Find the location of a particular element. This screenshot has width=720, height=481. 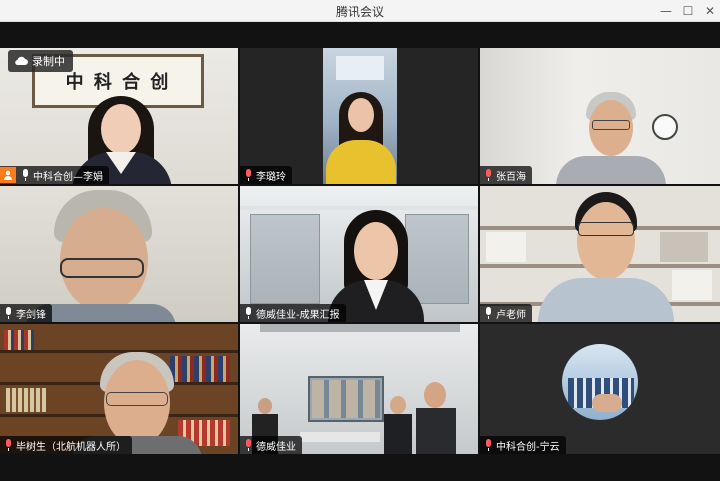

video-tile: 德威佳业 is located at coordinates (359, 389).